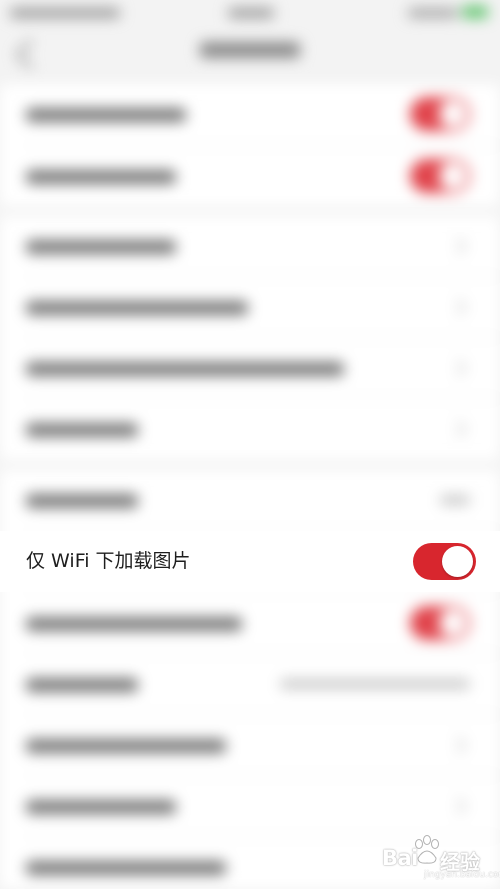 This screenshot has height=889, width=500. I want to click on toggle-knob, so click(457, 561).